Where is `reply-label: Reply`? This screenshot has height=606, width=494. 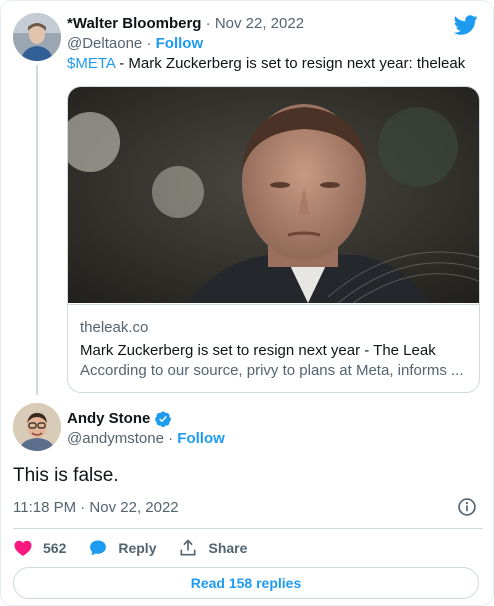
reply-label: Reply is located at coordinates (137, 548).